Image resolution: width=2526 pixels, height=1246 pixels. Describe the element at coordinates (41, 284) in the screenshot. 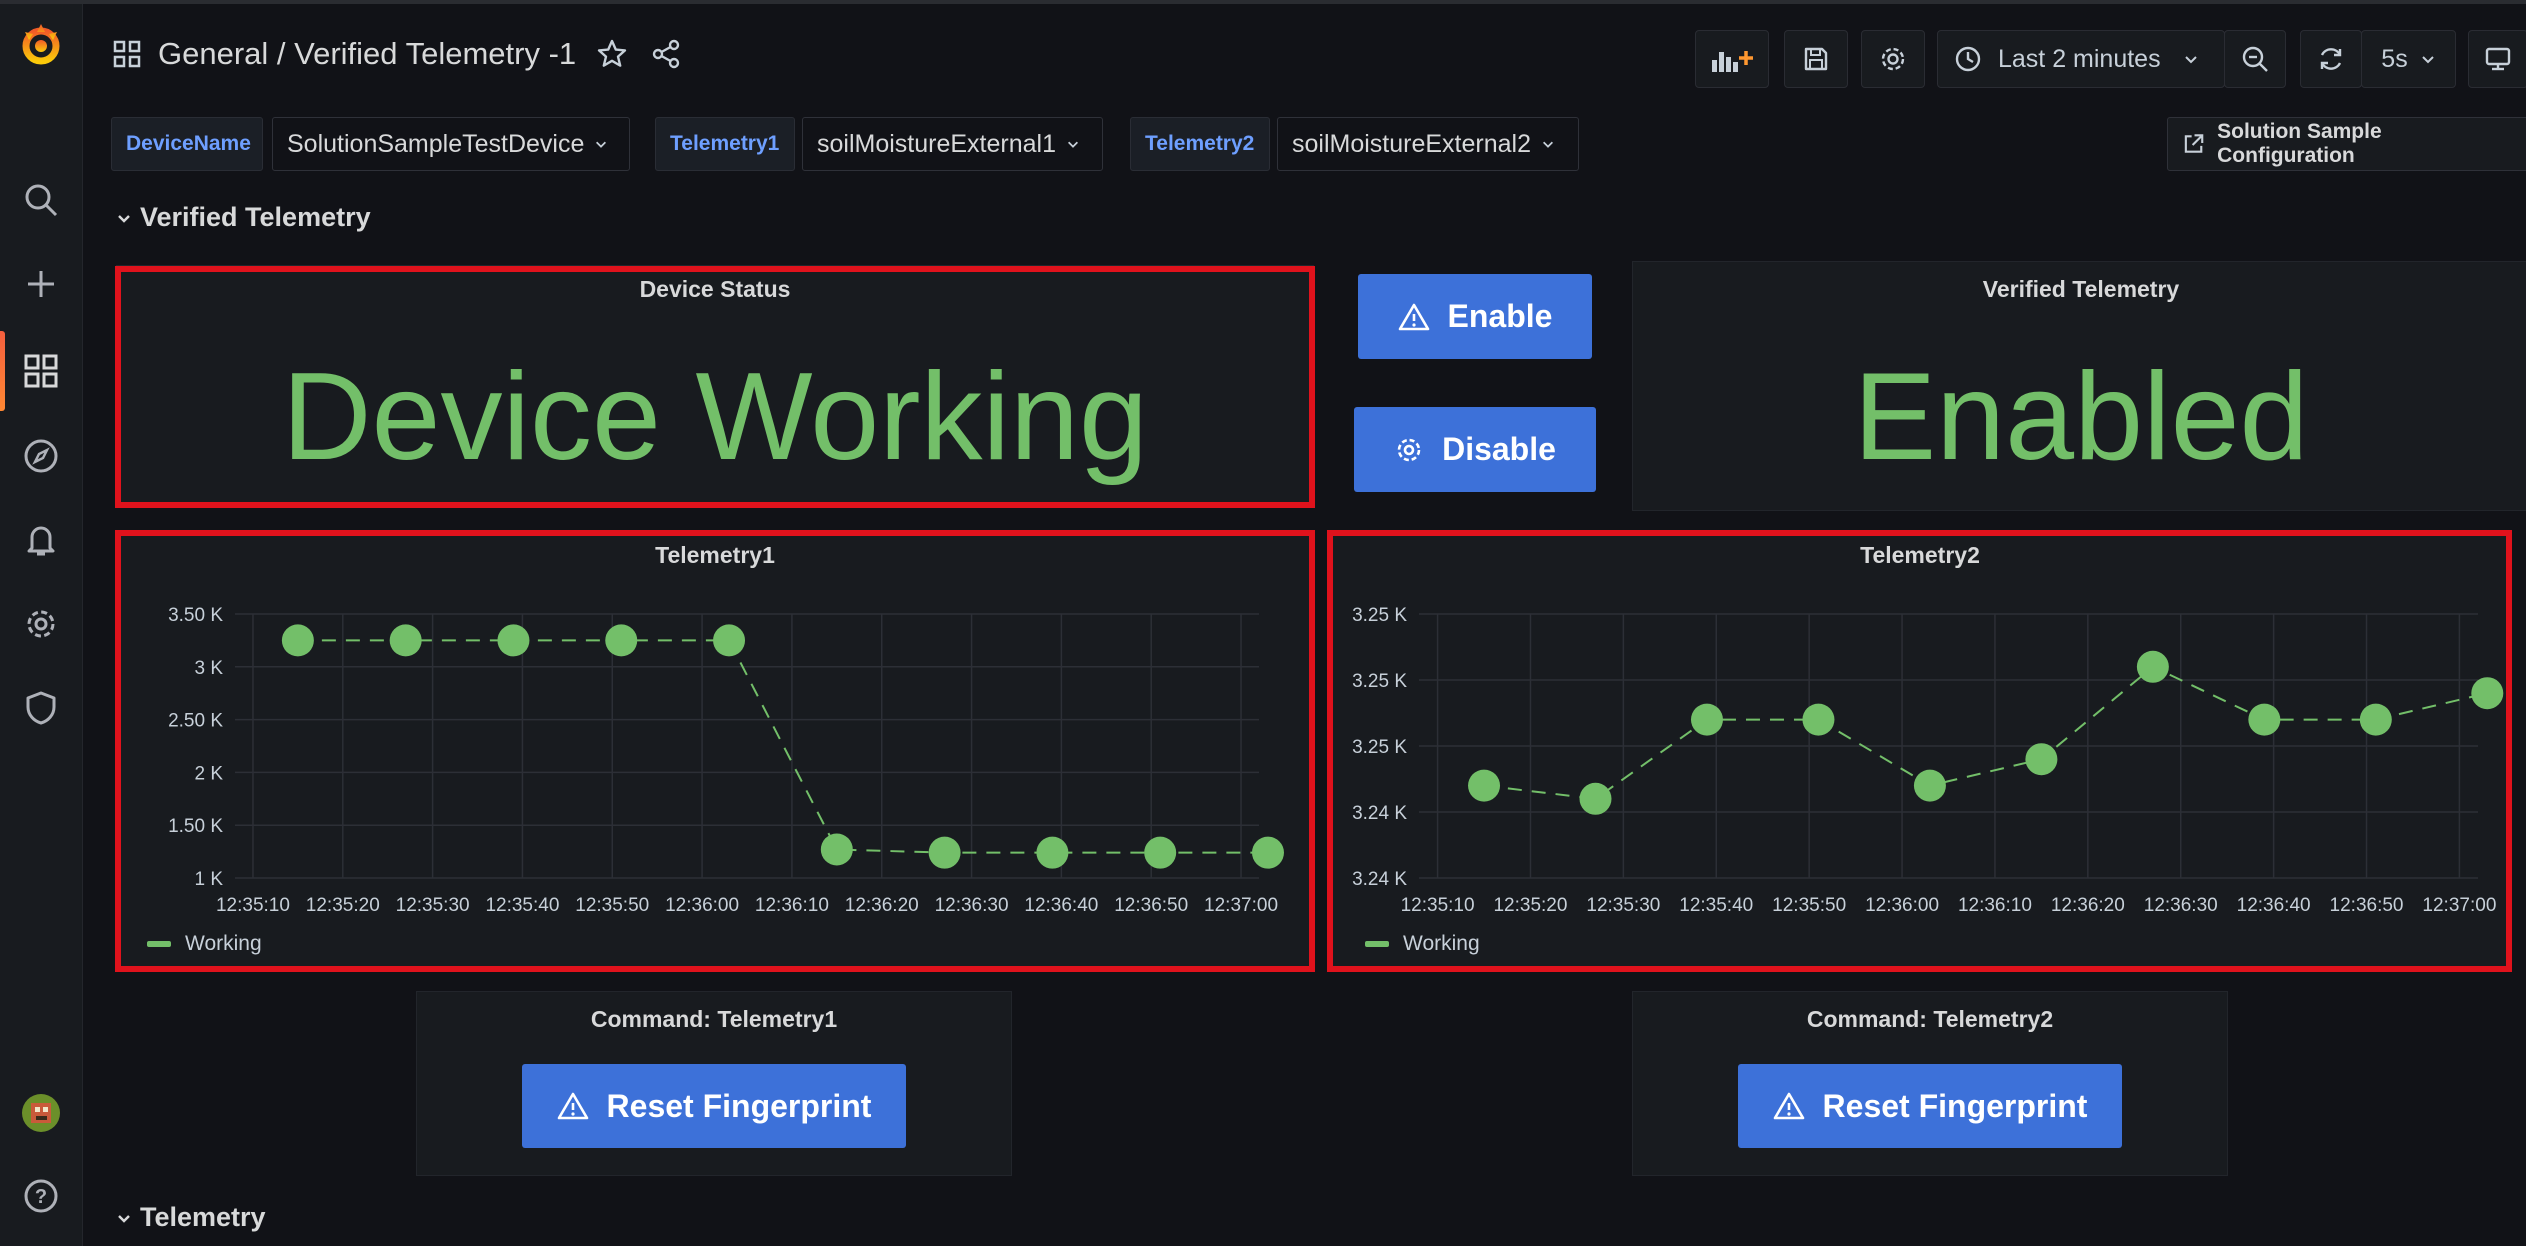

I see `plus-icon` at that location.